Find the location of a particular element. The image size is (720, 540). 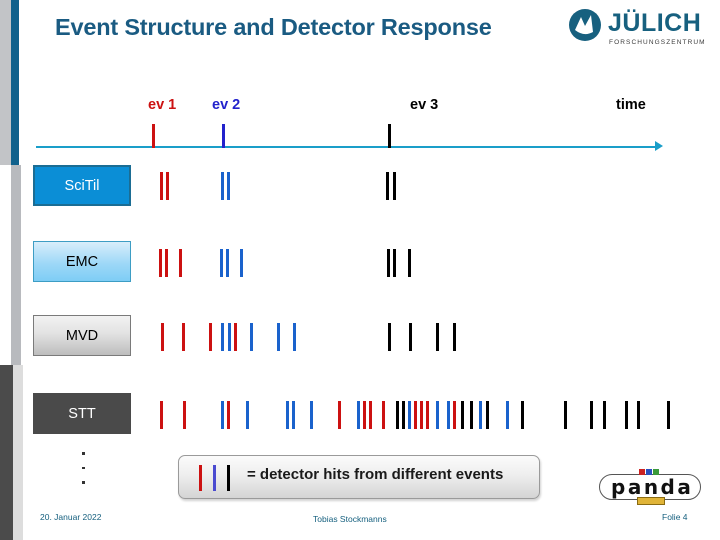

timeline-label-ev-2: ev 2 is located at coordinates (226, 105).